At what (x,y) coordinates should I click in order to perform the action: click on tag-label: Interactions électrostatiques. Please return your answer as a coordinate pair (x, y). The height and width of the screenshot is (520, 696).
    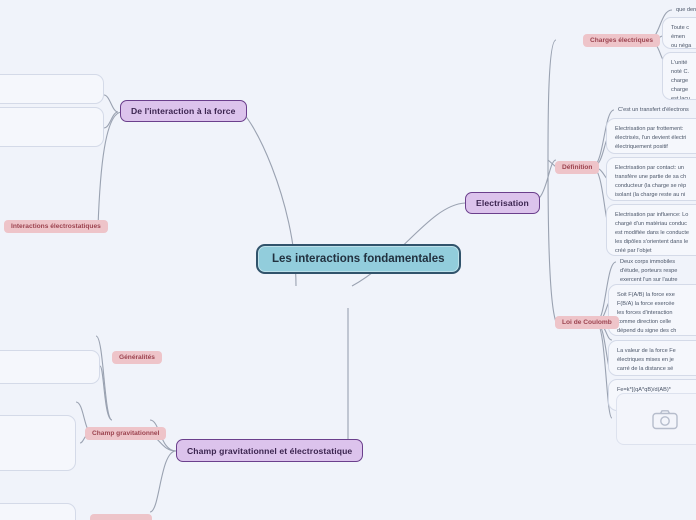
    Looking at the image, I should click on (56, 226).